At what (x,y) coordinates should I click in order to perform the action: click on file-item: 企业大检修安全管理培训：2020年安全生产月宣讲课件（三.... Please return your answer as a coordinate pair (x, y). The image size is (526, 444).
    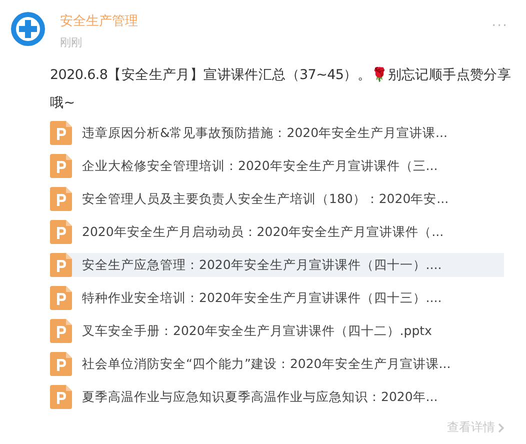
    Looking at the image, I should click on (277, 166).